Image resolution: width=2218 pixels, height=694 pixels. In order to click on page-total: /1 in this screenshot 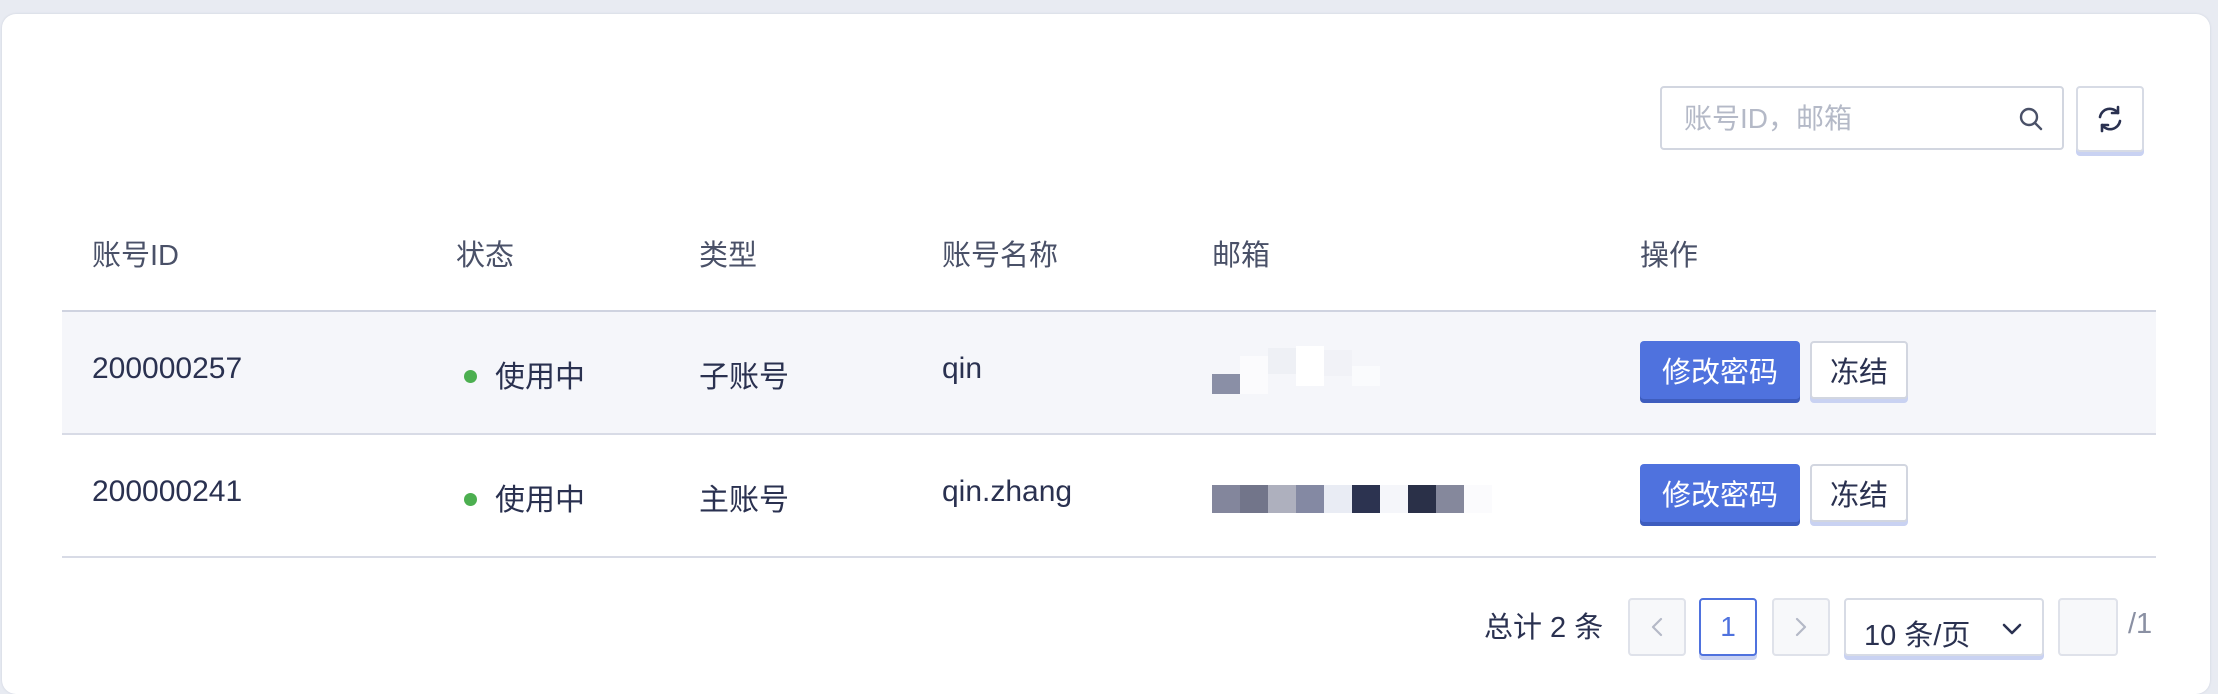, I will do `click(2140, 624)`.